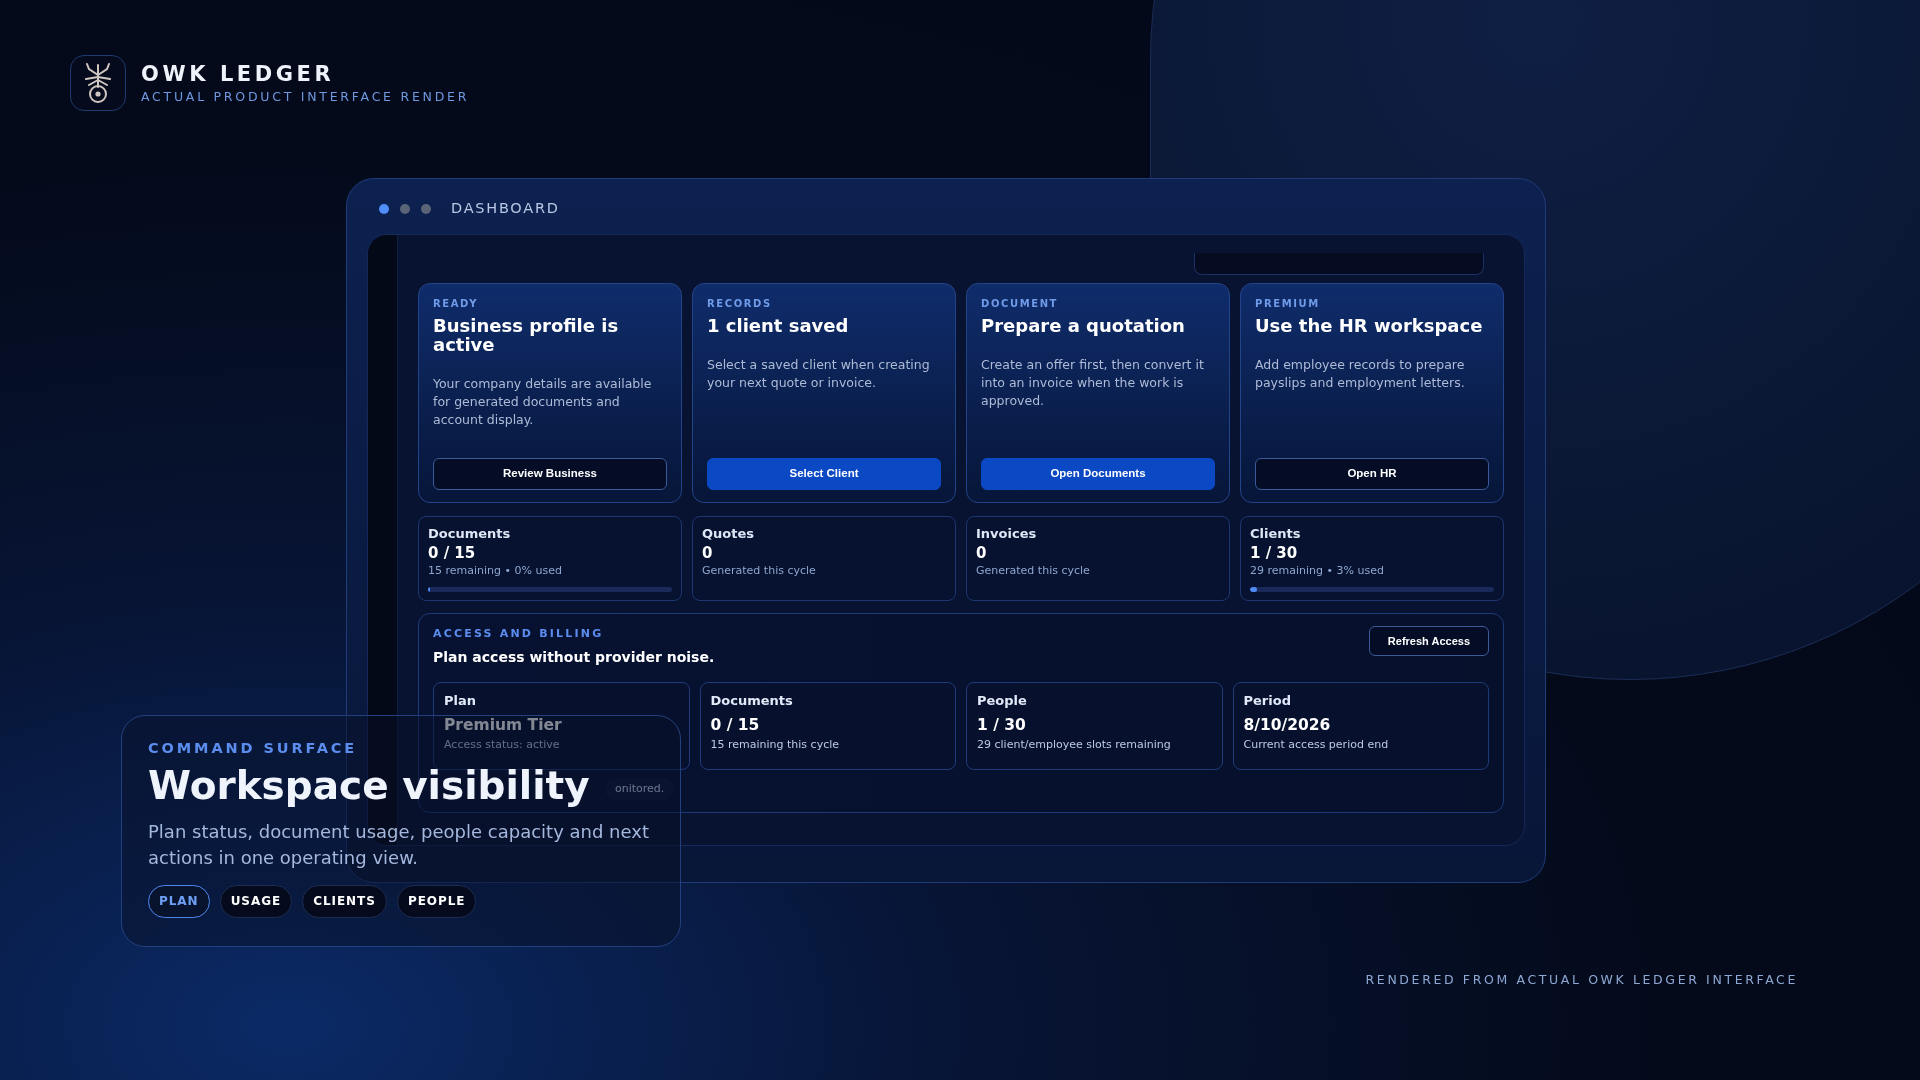  I want to click on card-action-button: Review Business, so click(550, 474).